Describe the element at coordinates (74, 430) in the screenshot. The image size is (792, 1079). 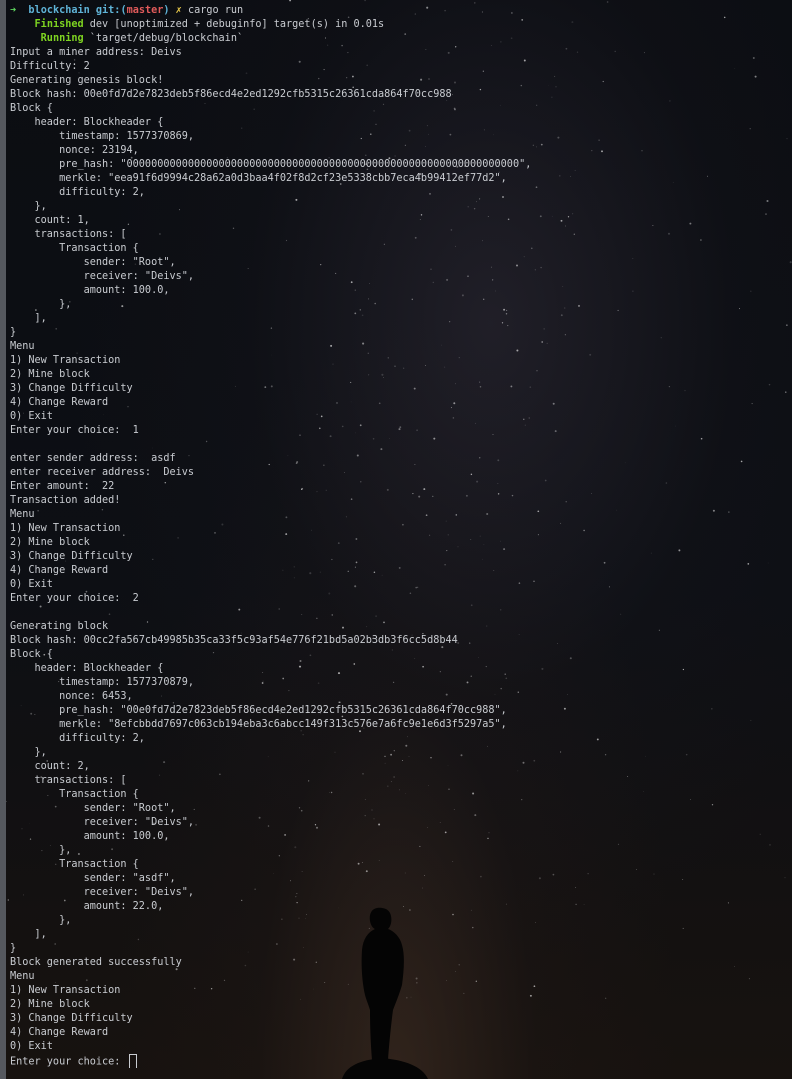
I see `output-line: Enter your choice: 1` at that location.